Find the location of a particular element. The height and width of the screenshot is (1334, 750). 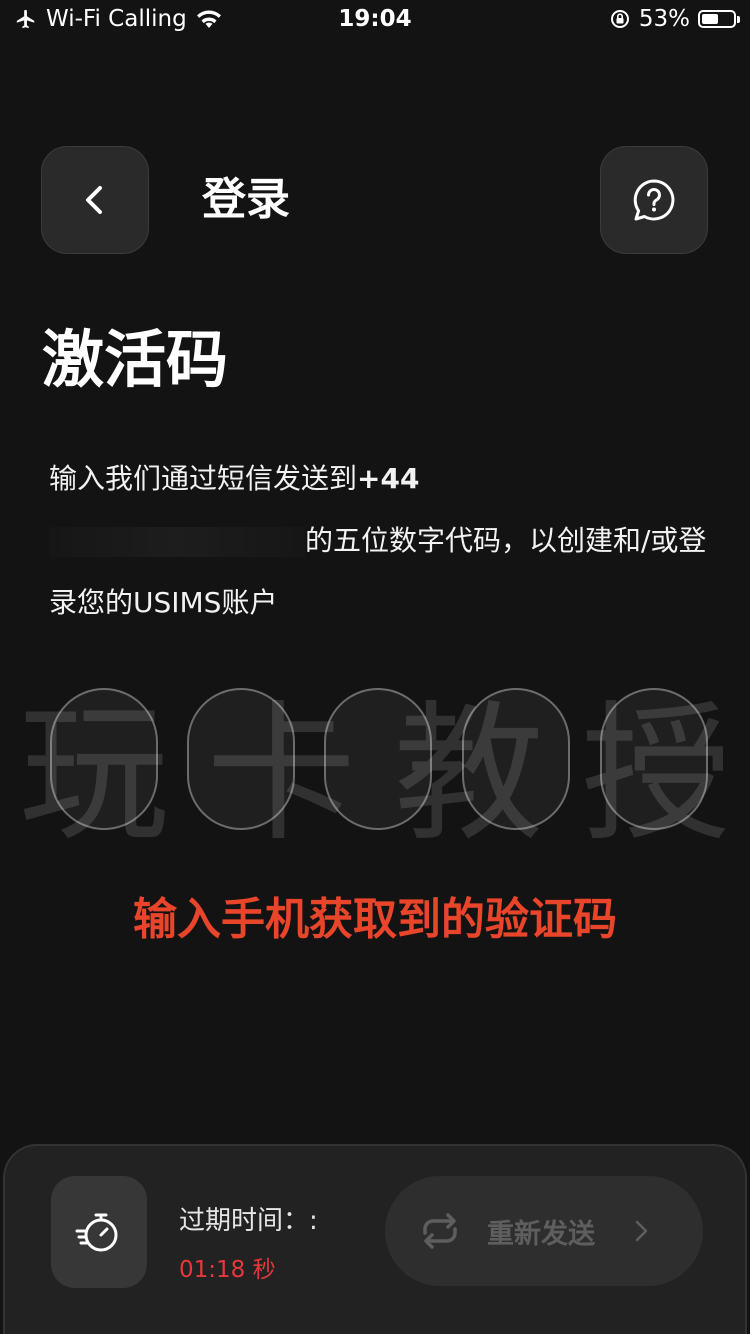

page-title: 激活码 is located at coordinates (135, 359).